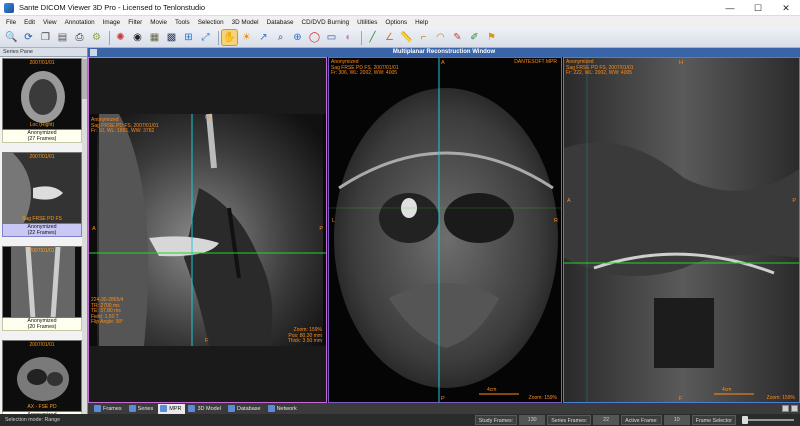 This screenshot has width=800, height=426. What do you see at coordinates (80, 22) in the screenshot?
I see `menu-annotation: Annotation` at bounding box center [80, 22].